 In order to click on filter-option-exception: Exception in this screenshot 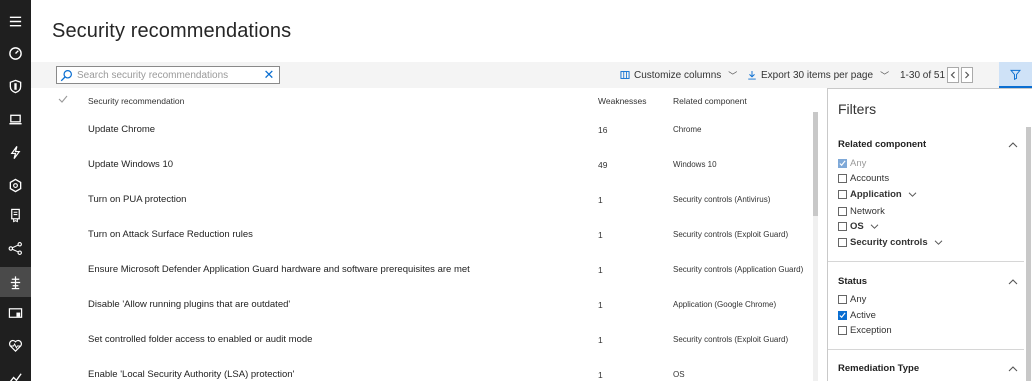, I will do `click(865, 330)`.